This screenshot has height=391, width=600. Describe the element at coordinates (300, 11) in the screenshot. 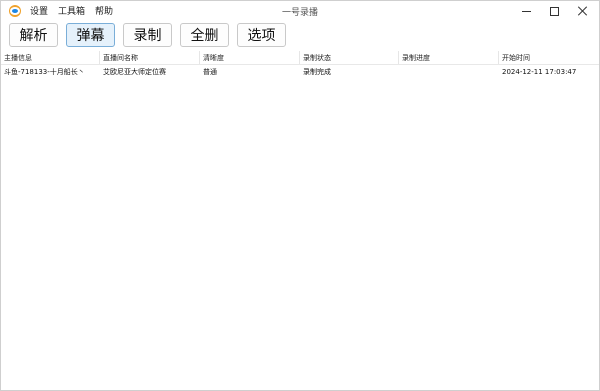

I see `title-bar: 设置 工具箱 帮助 一号录播` at that location.